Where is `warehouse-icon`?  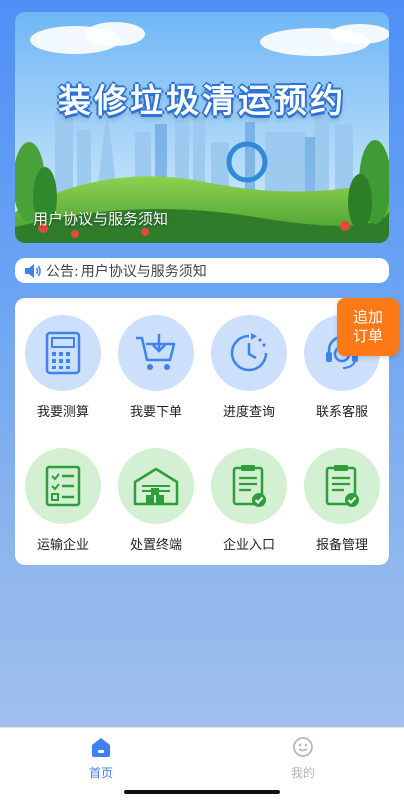 warehouse-icon is located at coordinates (156, 486).